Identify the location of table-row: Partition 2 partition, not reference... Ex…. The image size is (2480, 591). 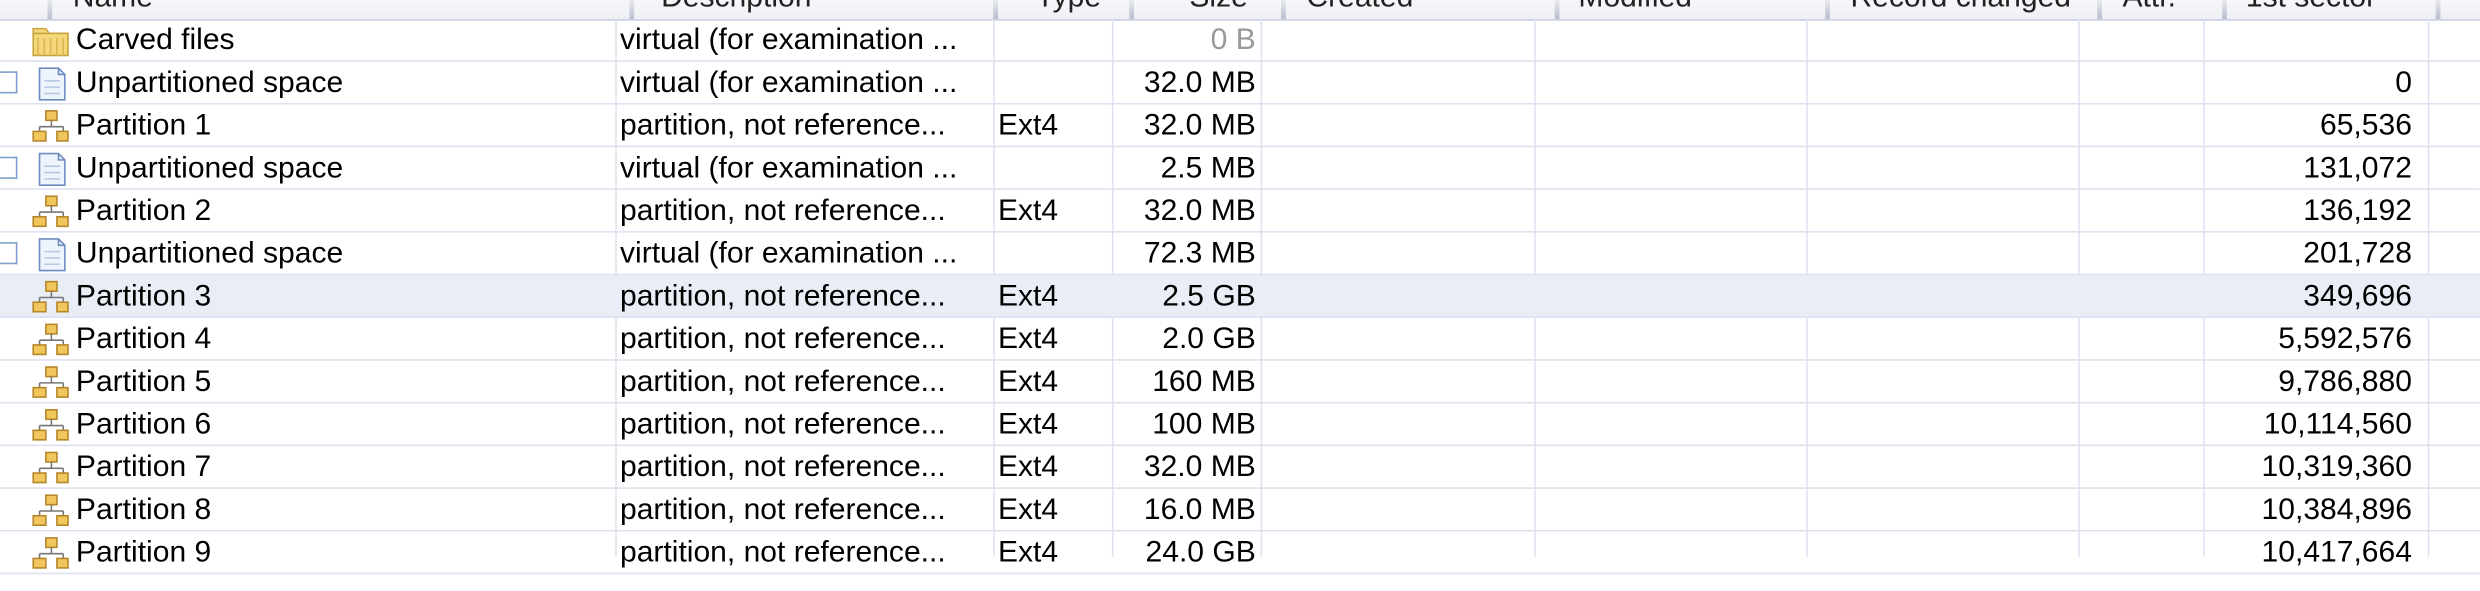
(1240, 211).